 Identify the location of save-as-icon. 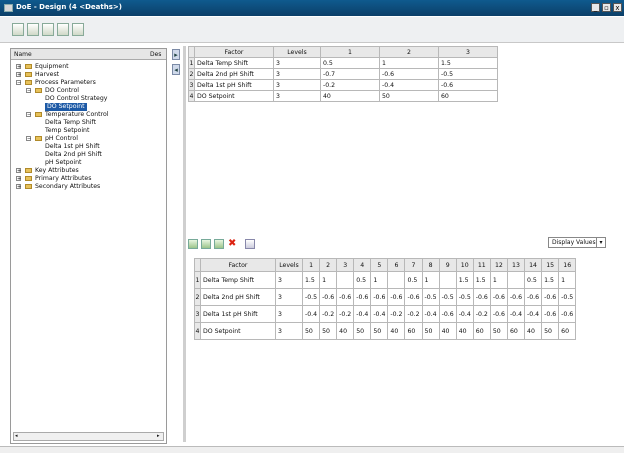
(63, 29).